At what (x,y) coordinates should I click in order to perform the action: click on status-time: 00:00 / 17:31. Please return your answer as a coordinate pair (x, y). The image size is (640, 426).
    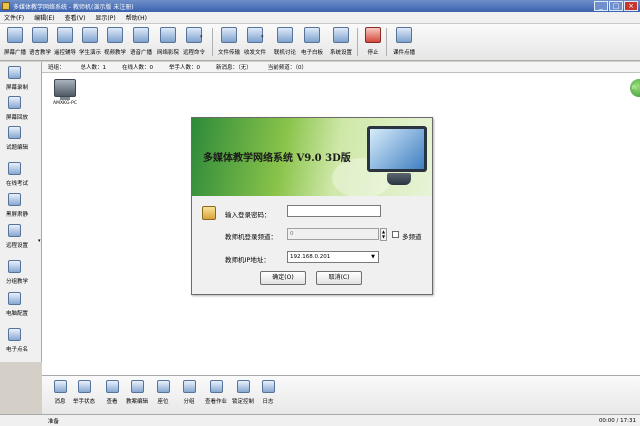
    Looking at the image, I should click on (617, 420).